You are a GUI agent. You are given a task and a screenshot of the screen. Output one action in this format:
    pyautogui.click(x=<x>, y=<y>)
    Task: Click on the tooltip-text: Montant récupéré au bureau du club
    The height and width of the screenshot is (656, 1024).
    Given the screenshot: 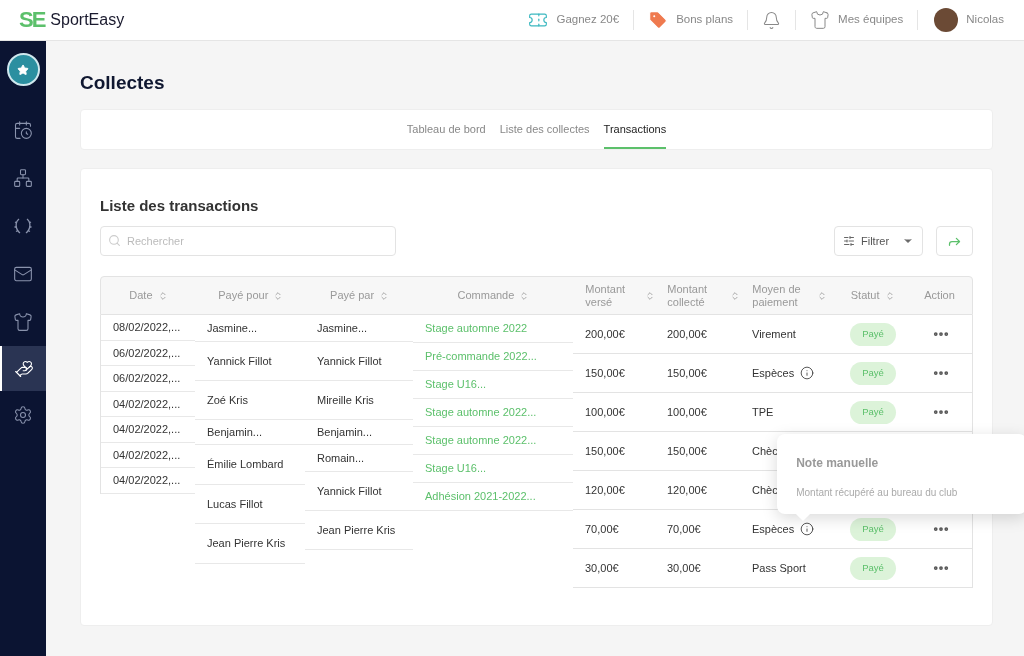 What is the action you would take?
    pyautogui.click(x=877, y=493)
    